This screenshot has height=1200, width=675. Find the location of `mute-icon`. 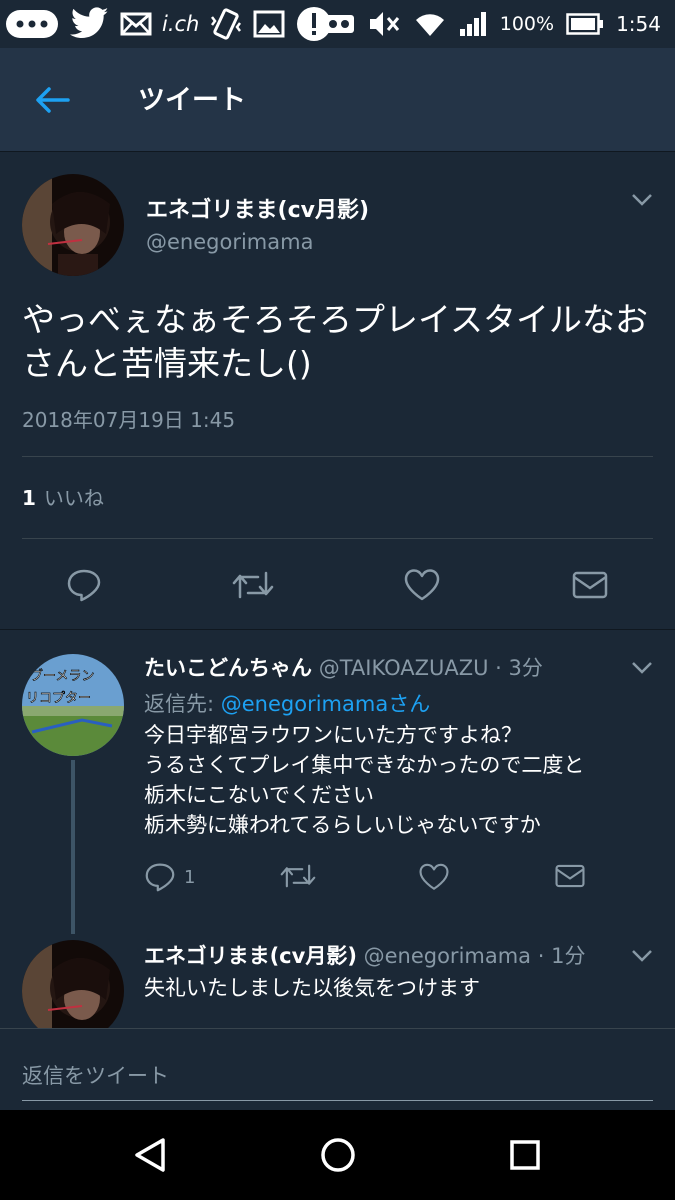

mute-icon is located at coordinates (385, 24).